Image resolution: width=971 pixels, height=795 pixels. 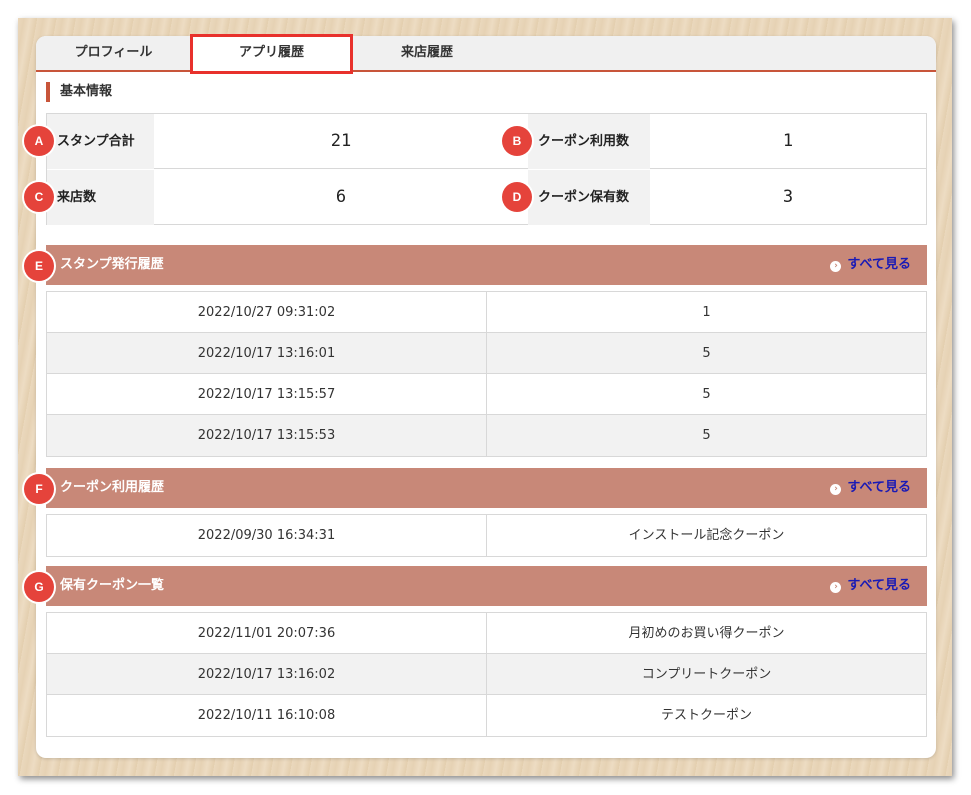 I want to click on basic-info-table: スタンプ合計 21 クーポン利用数 1 来店数 6 クーポン保有数 3, so click(x=486, y=169).